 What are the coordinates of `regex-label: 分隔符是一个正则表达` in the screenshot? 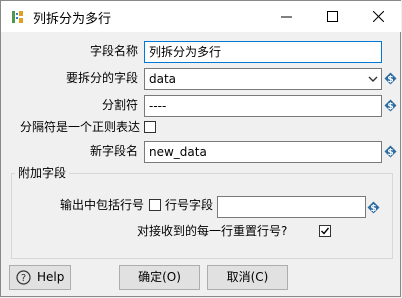 It's located at (80, 127).